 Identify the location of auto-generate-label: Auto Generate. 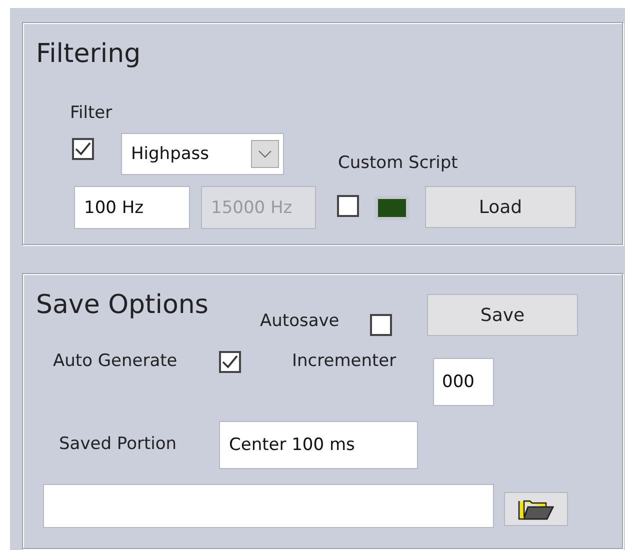
(115, 361).